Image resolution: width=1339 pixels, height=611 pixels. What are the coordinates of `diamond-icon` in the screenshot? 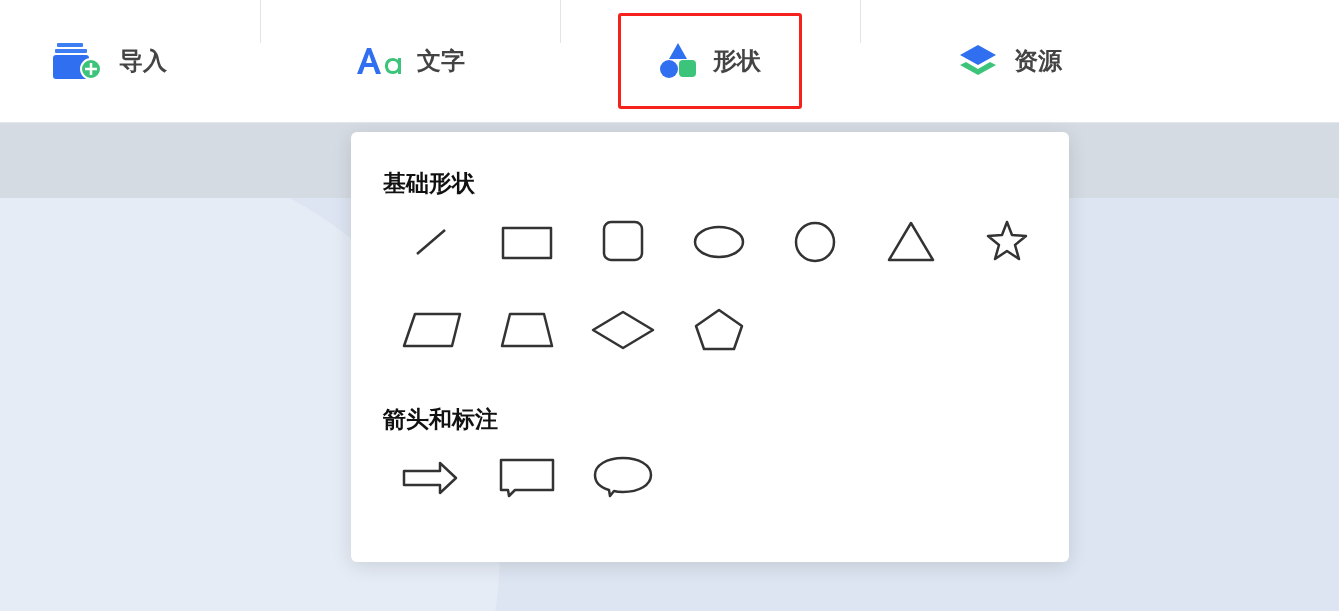 It's located at (623, 330).